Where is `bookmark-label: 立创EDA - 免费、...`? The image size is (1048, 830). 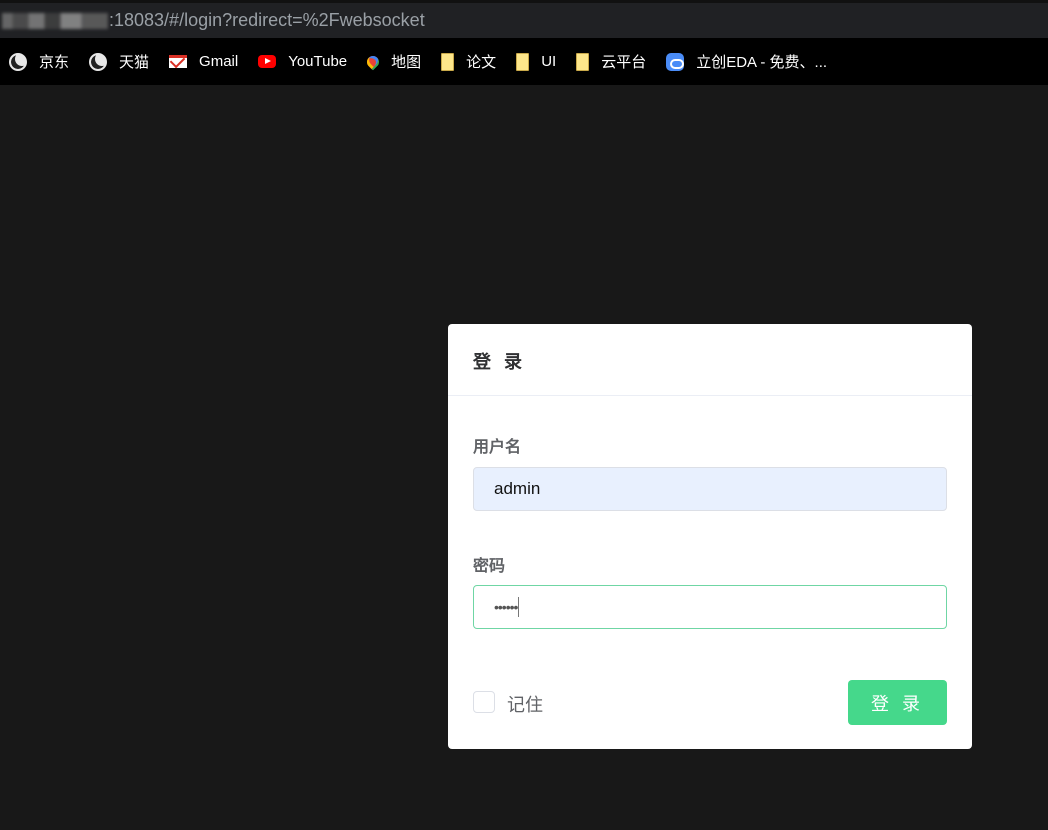
bookmark-label: 立创EDA - 免费、... is located at coordinates (762, 62).